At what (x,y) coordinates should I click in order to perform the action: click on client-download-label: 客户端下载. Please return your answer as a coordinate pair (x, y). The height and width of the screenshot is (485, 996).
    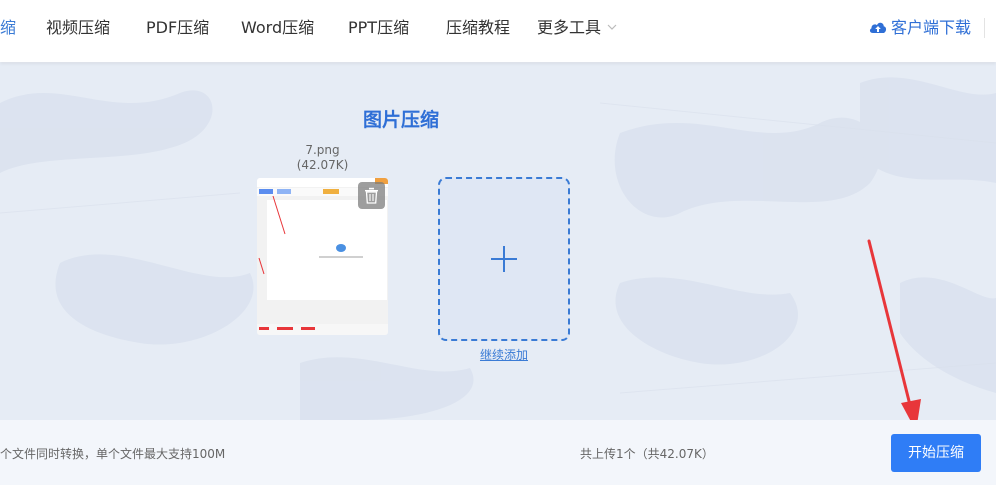
    Looking at the image, I should click on (931, 27).